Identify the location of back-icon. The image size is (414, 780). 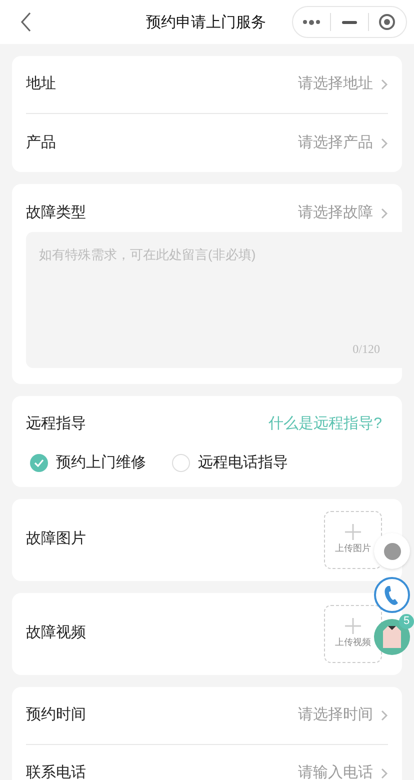
(26, 22).